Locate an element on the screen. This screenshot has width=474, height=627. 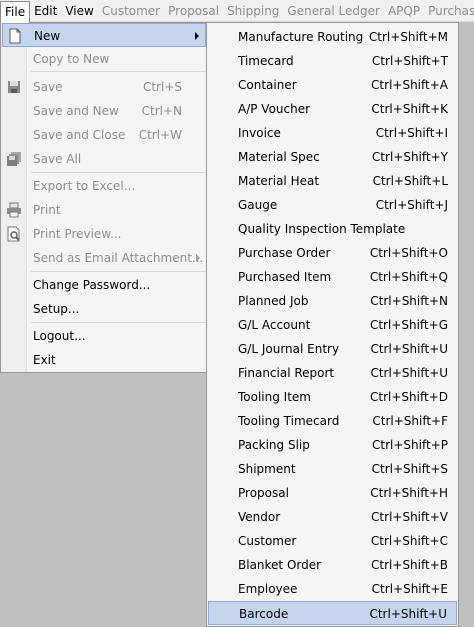
file-menu-save-and-close-label: Save and Close is located at coordinates (79, 135).